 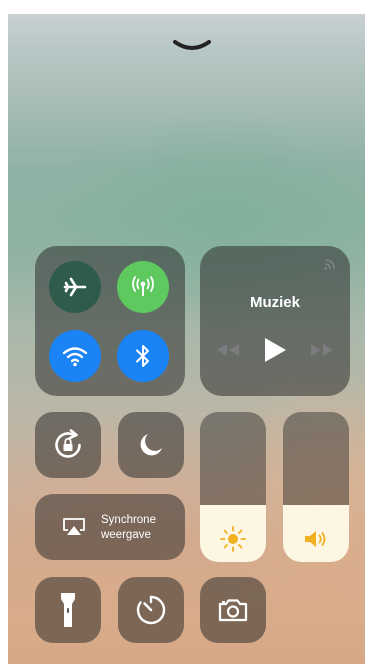 I want to click on rotation-lock-icon, so click(x=68, y=443).